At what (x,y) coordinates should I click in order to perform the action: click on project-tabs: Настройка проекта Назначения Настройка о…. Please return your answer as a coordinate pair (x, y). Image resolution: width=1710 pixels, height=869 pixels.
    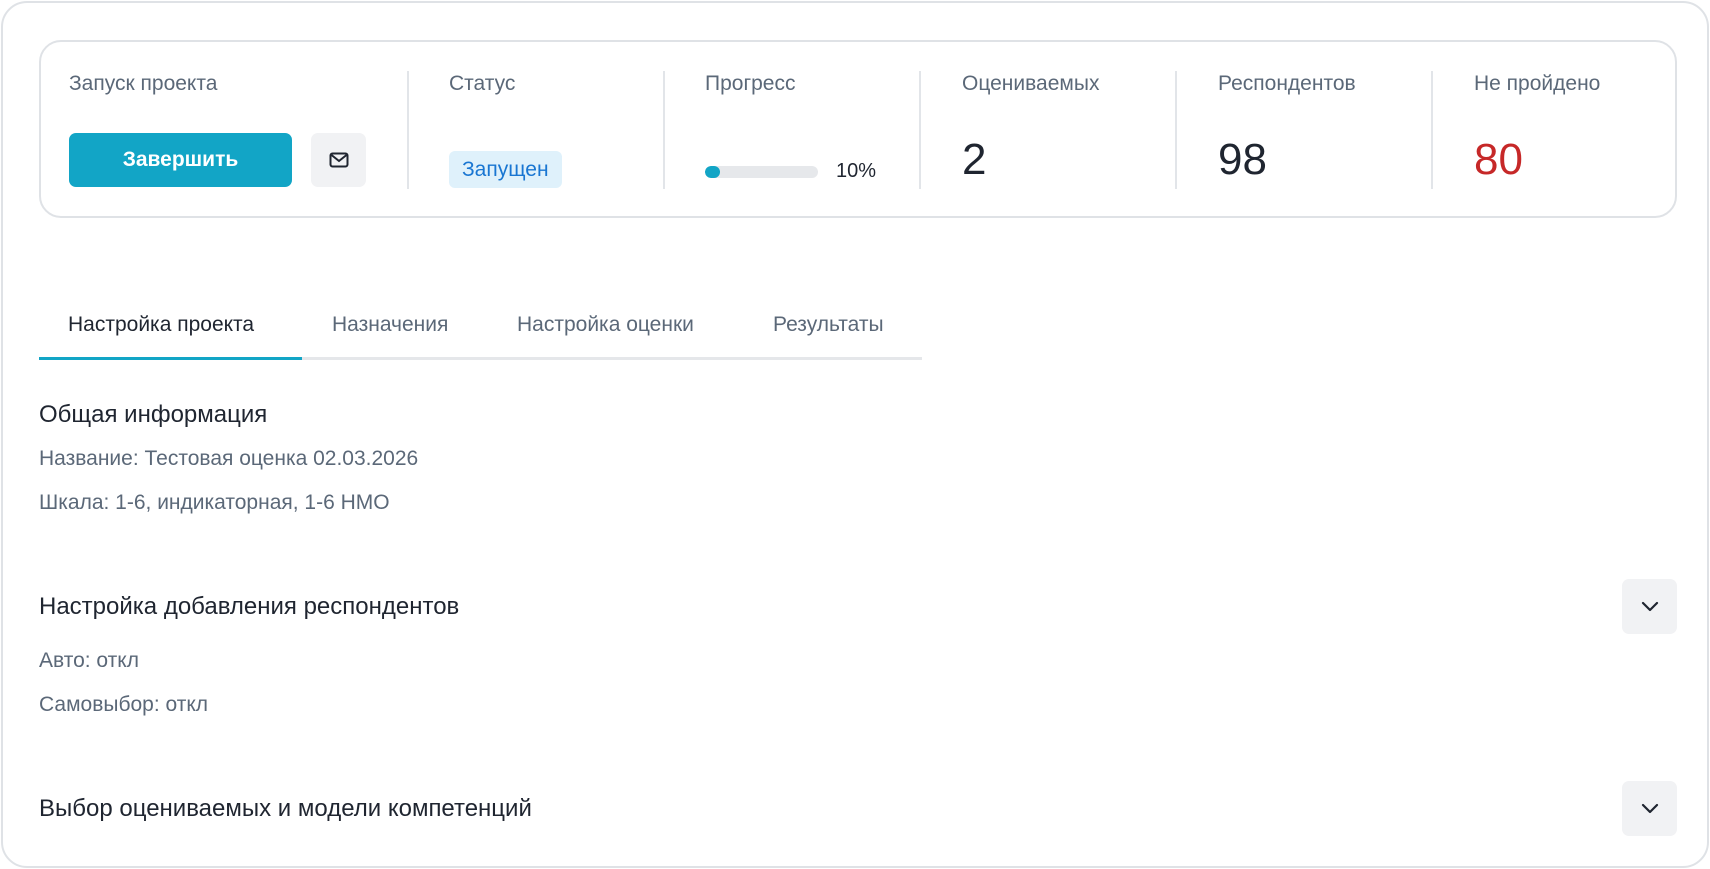
    Looking at the image, I should click on (480, 327).